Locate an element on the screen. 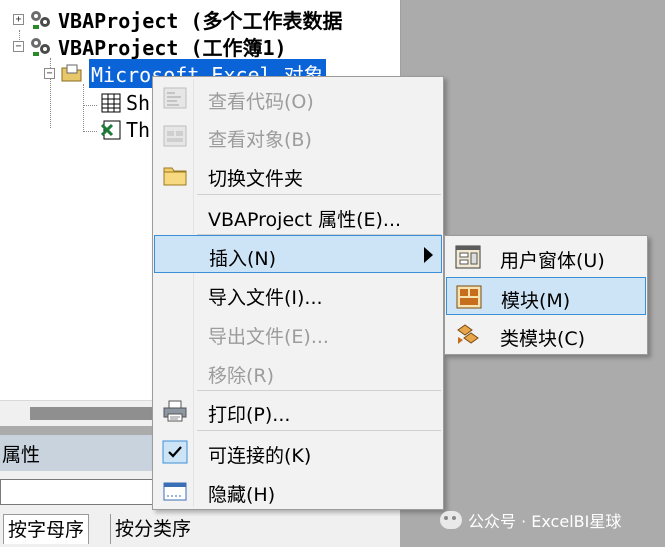 This screenshot has width=665, height=547. view-code-icon is located at coordinates (175, 98).